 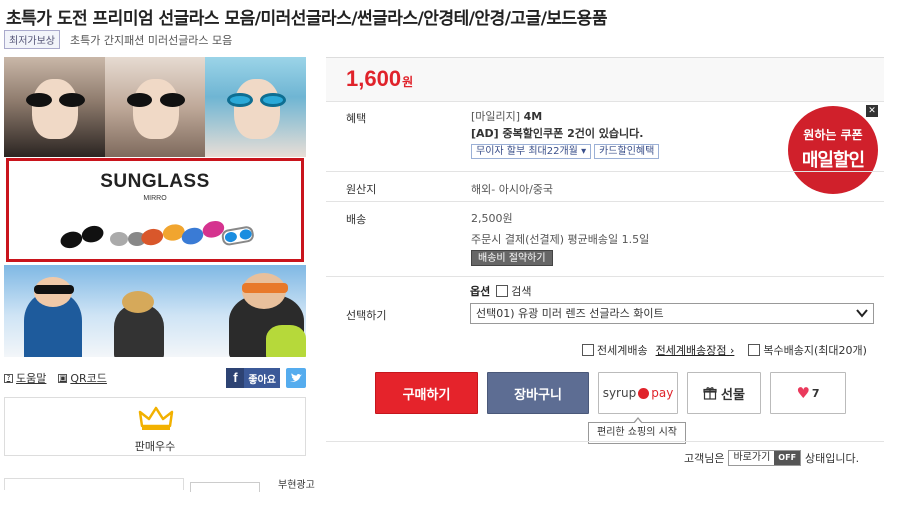 What do you see at coordinates (557, 133) in the screenshot?
I see `coupon-info: [AD] 중복할인쿠폰 2건이 있습니다.` at bounding box center [557, 133].